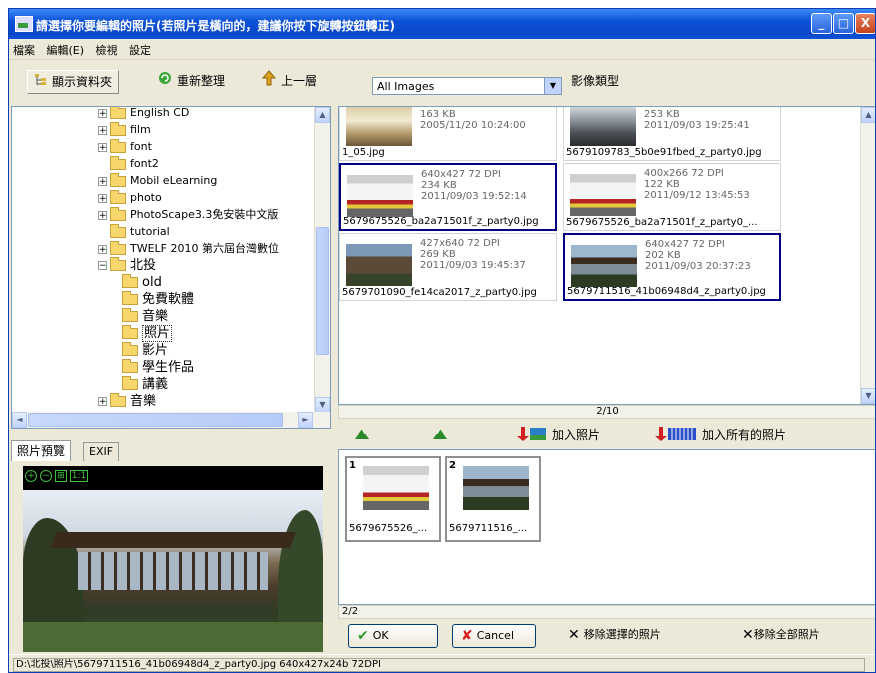 The height and width of the screenshot is (673, 876). I want to click on maximize-button: □, so click(843, 23).